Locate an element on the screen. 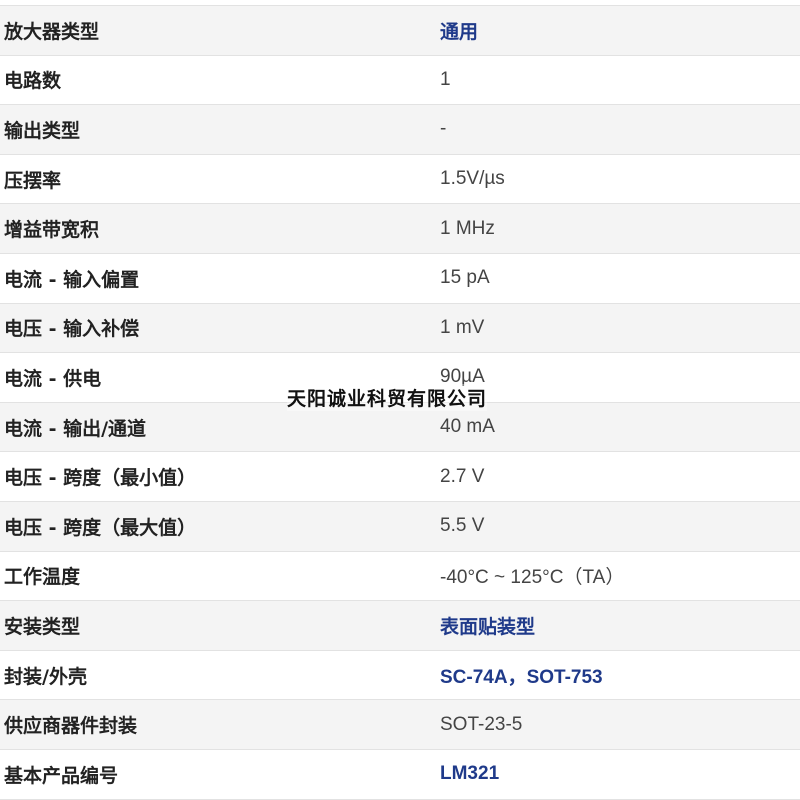  spec-value: -40°C ~ 125°C（TA） is located at coordinates (532, 578).